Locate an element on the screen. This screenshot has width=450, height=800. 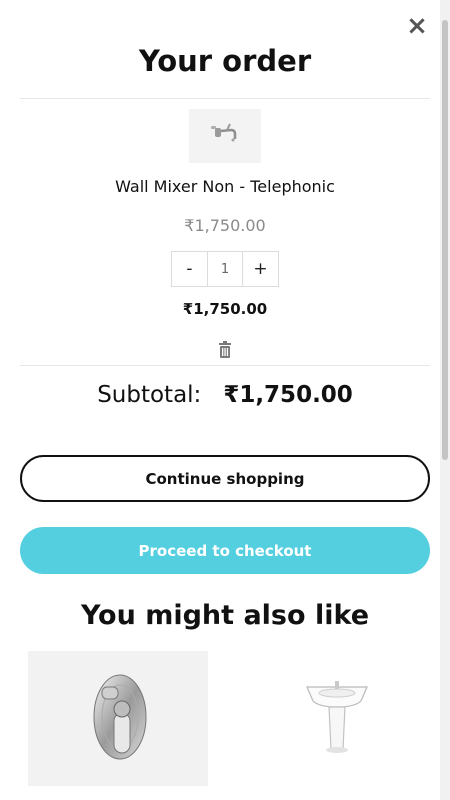
increment-button: + is located at coordinates (260, 269).